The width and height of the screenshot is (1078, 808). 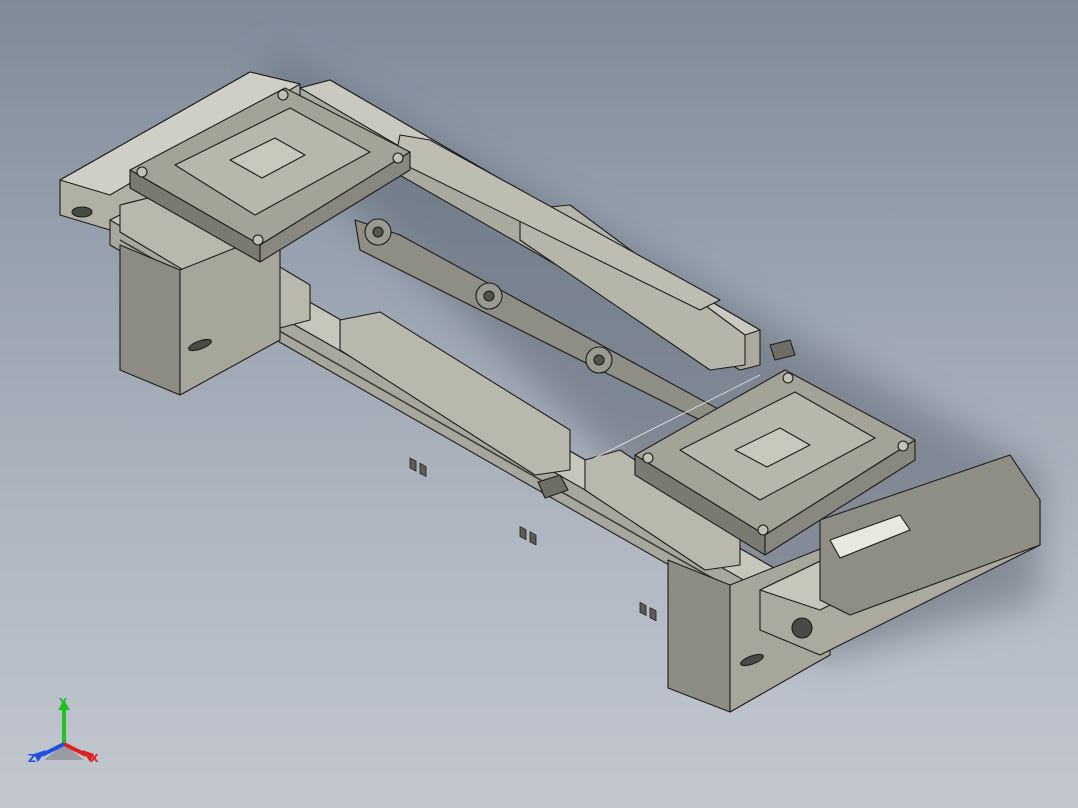 I want to click on right-leg, so click(x=699, y=636).